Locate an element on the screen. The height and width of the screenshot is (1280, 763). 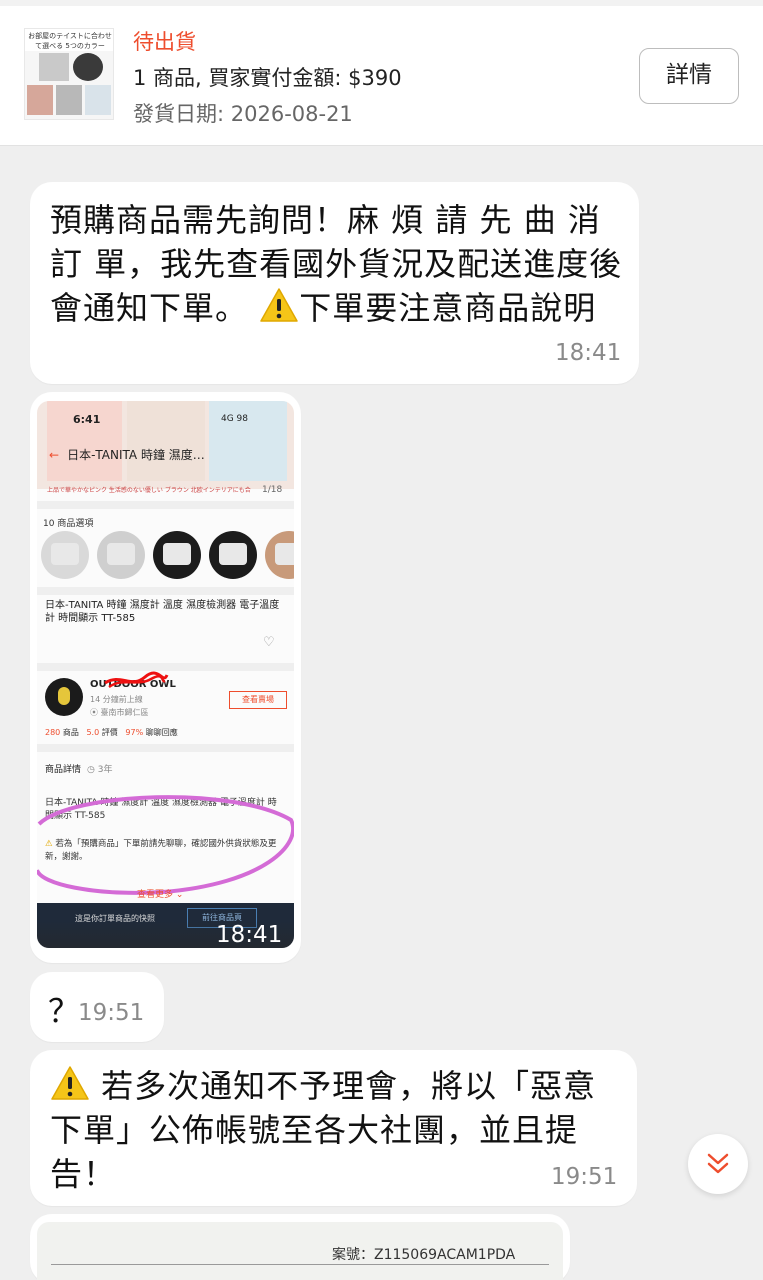
banner-panel-blue is located at coordinates (248, 441).